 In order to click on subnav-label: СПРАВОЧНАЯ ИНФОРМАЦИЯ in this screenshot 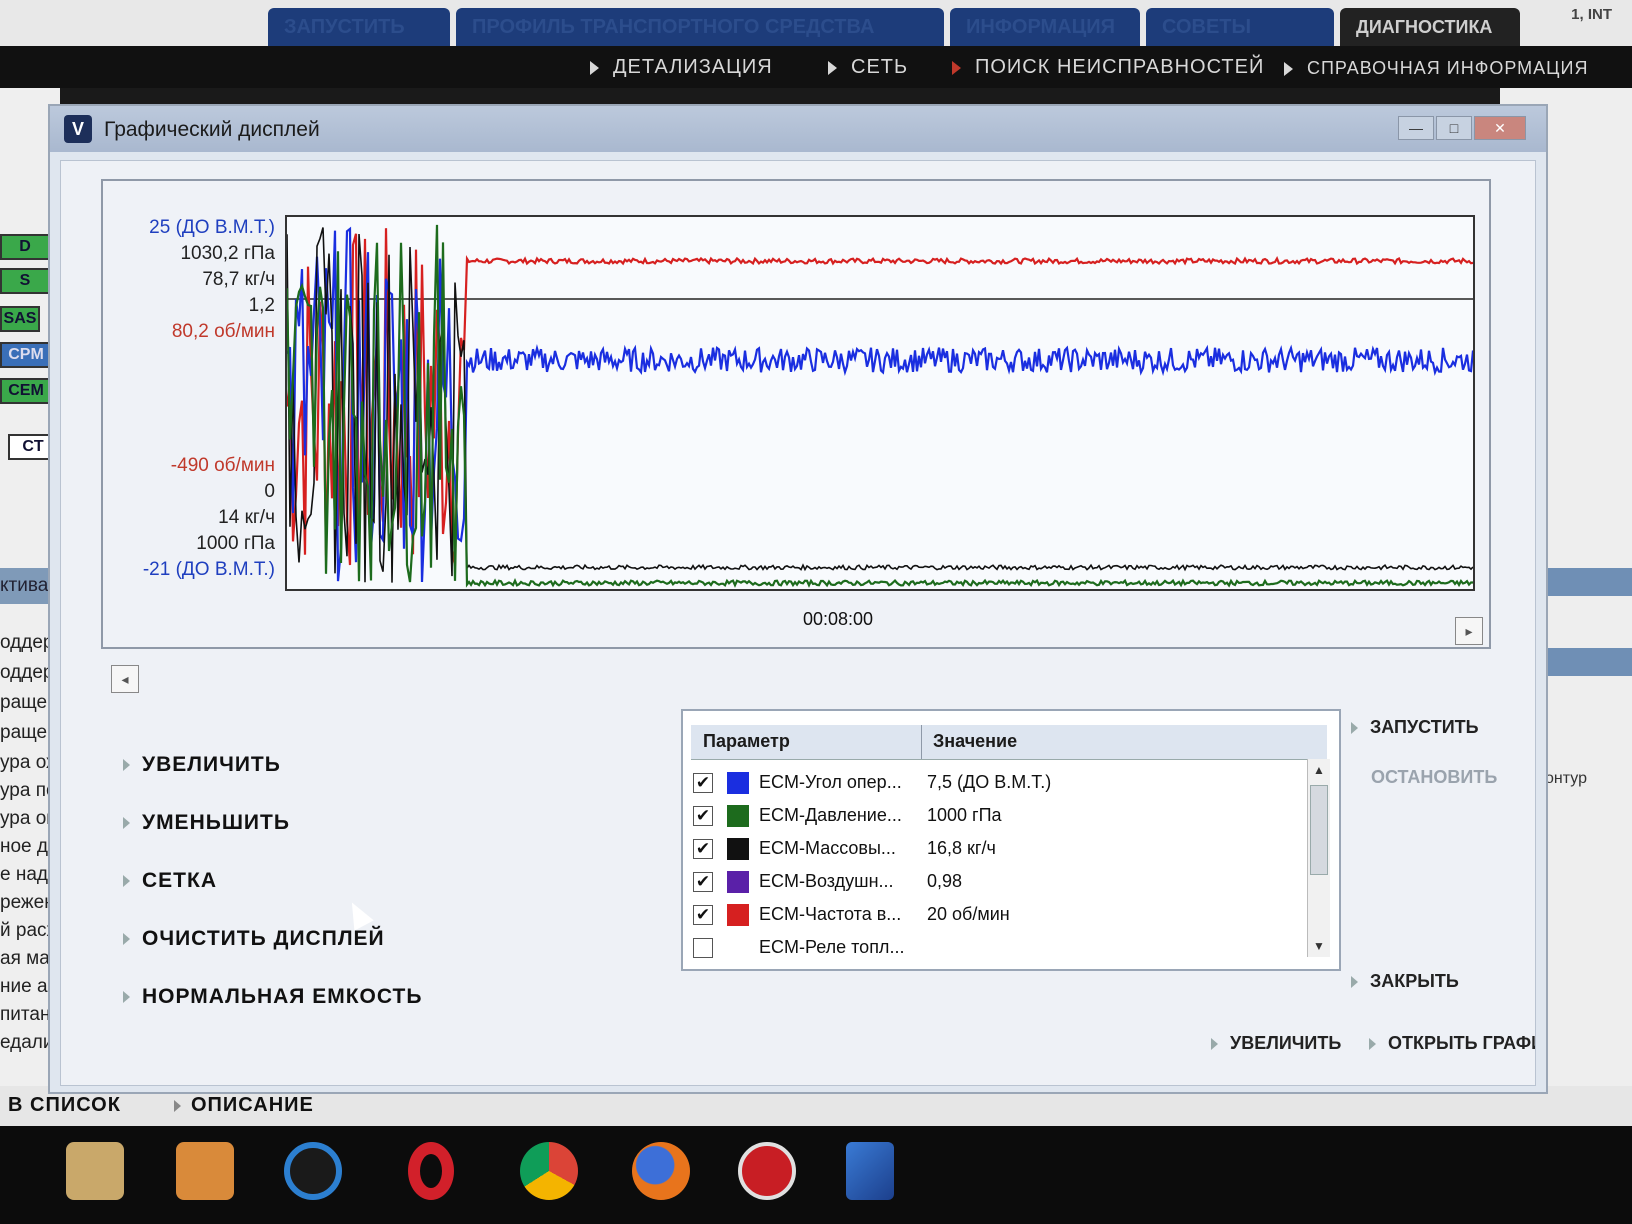, I will do `click(1448, 68)`.